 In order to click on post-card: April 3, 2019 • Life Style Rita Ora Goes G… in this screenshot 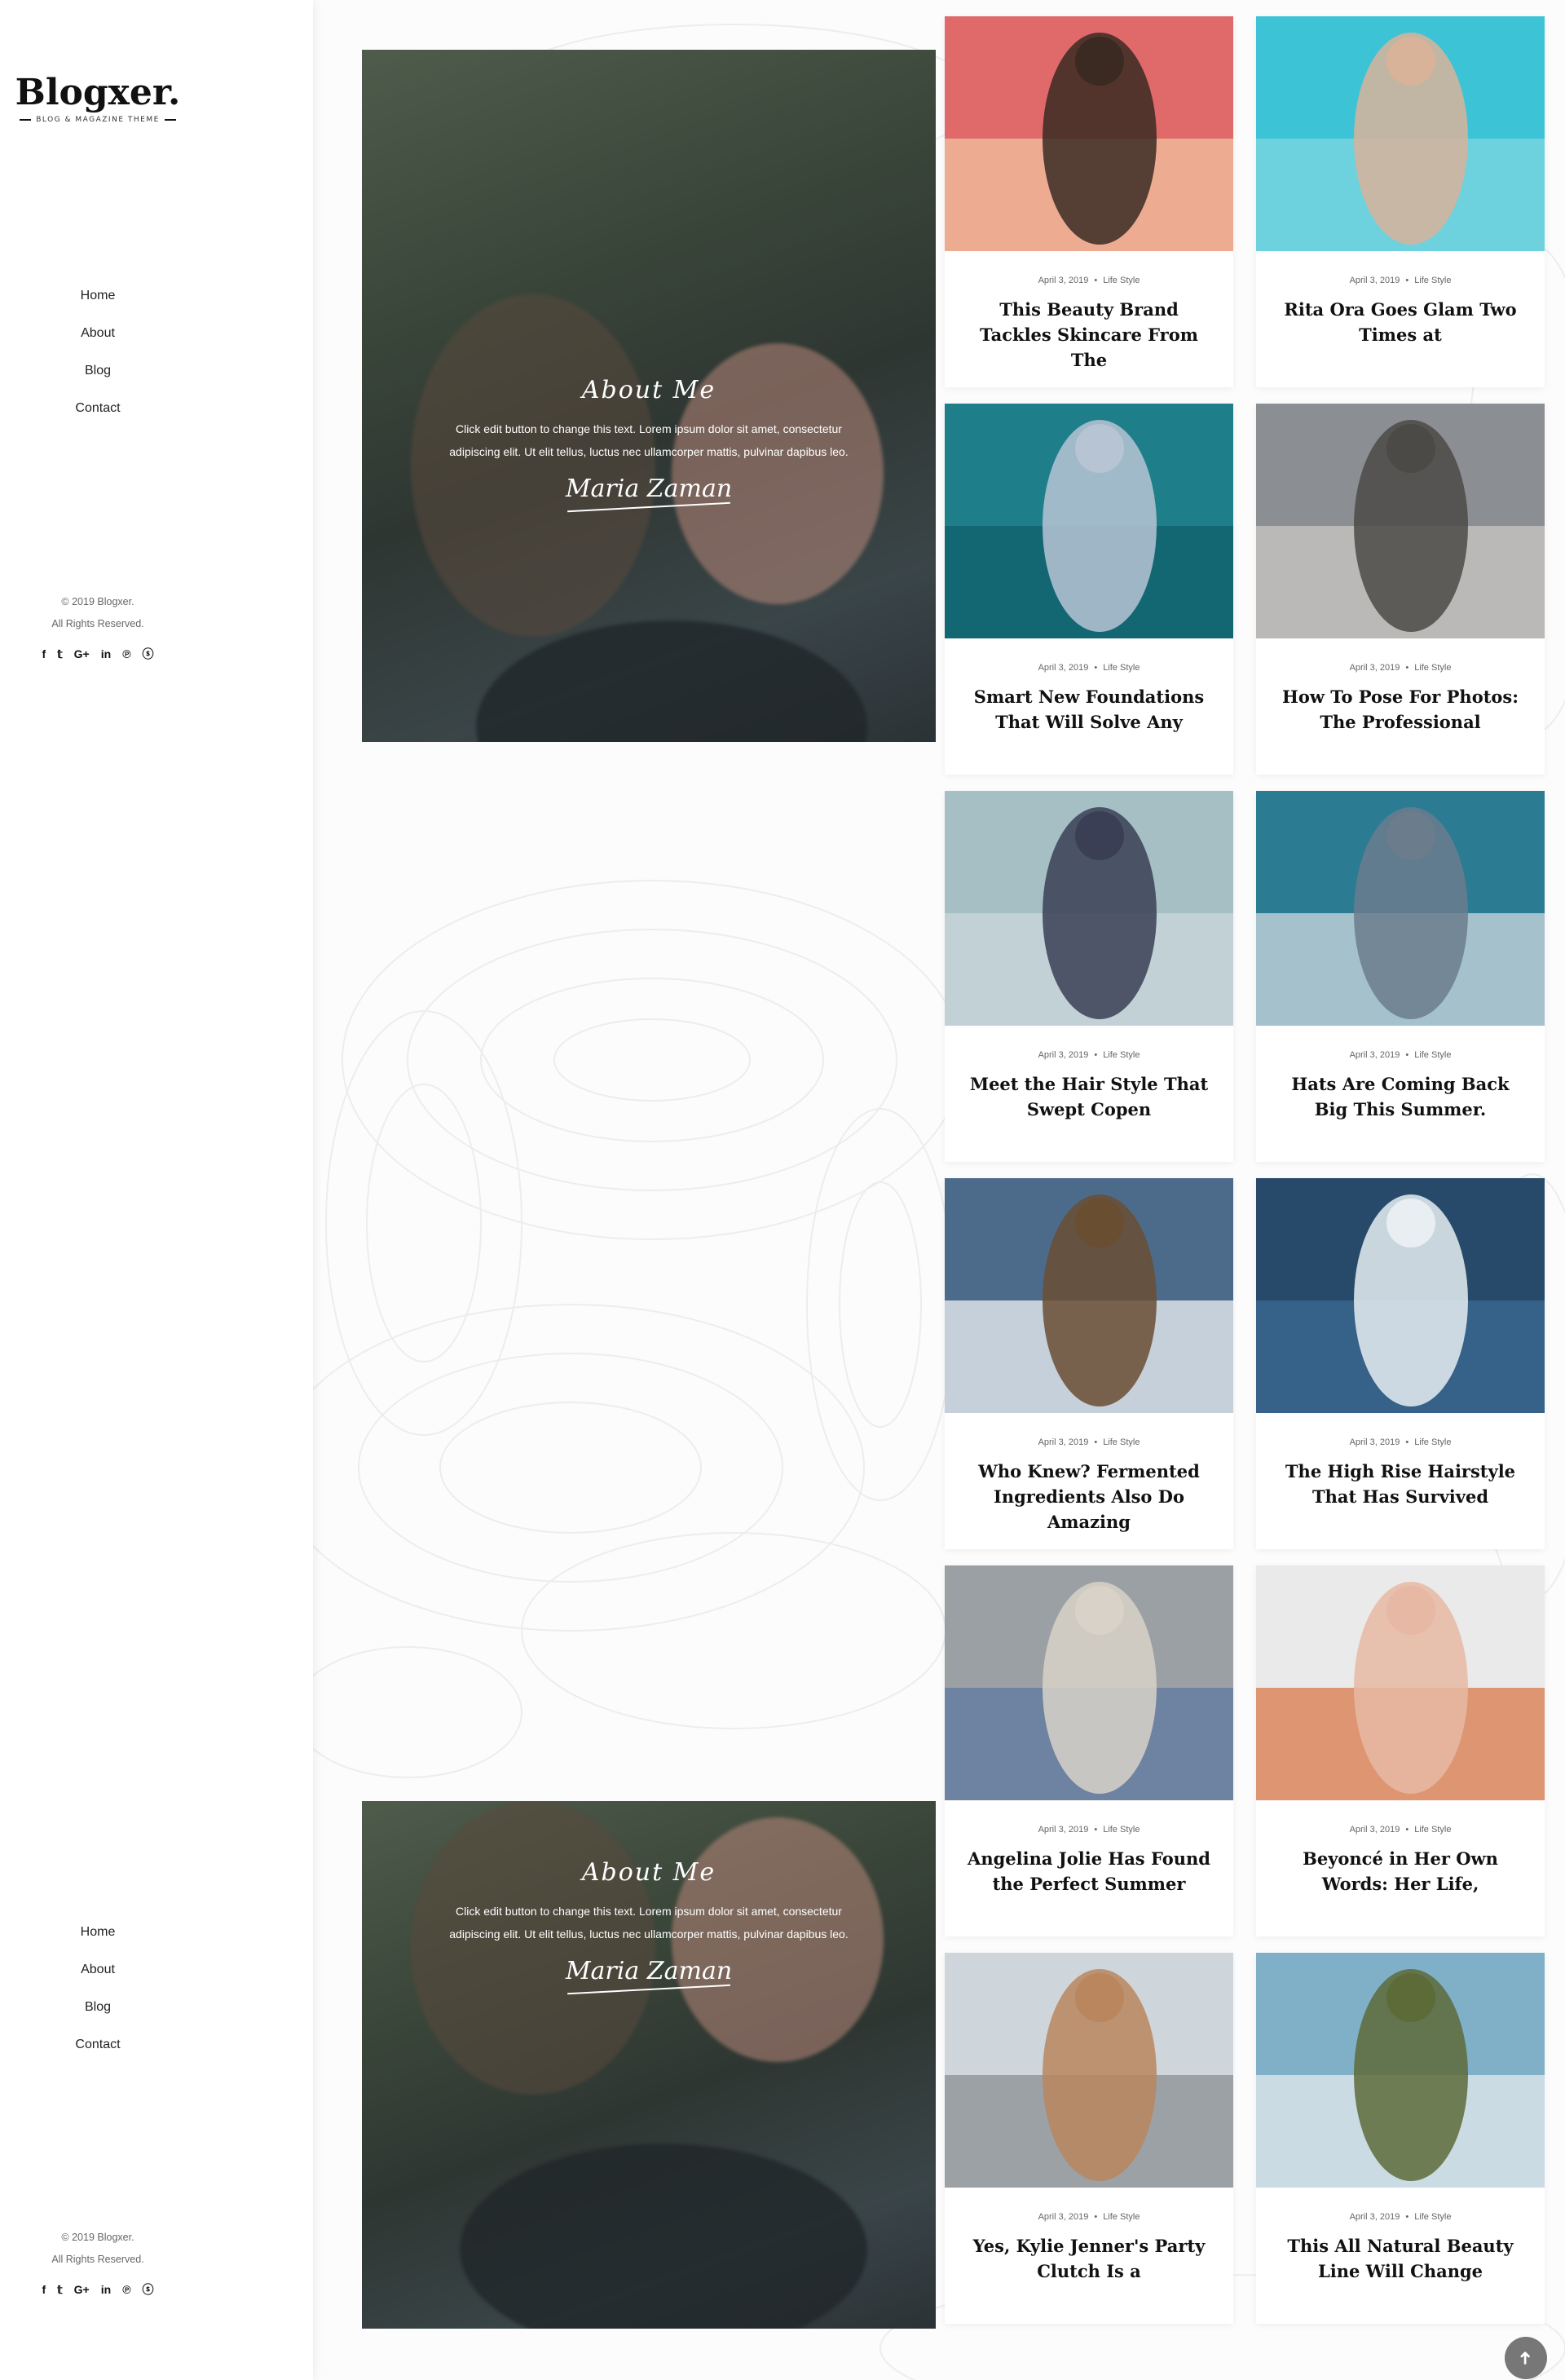, I will do `click(1400, 202)`.